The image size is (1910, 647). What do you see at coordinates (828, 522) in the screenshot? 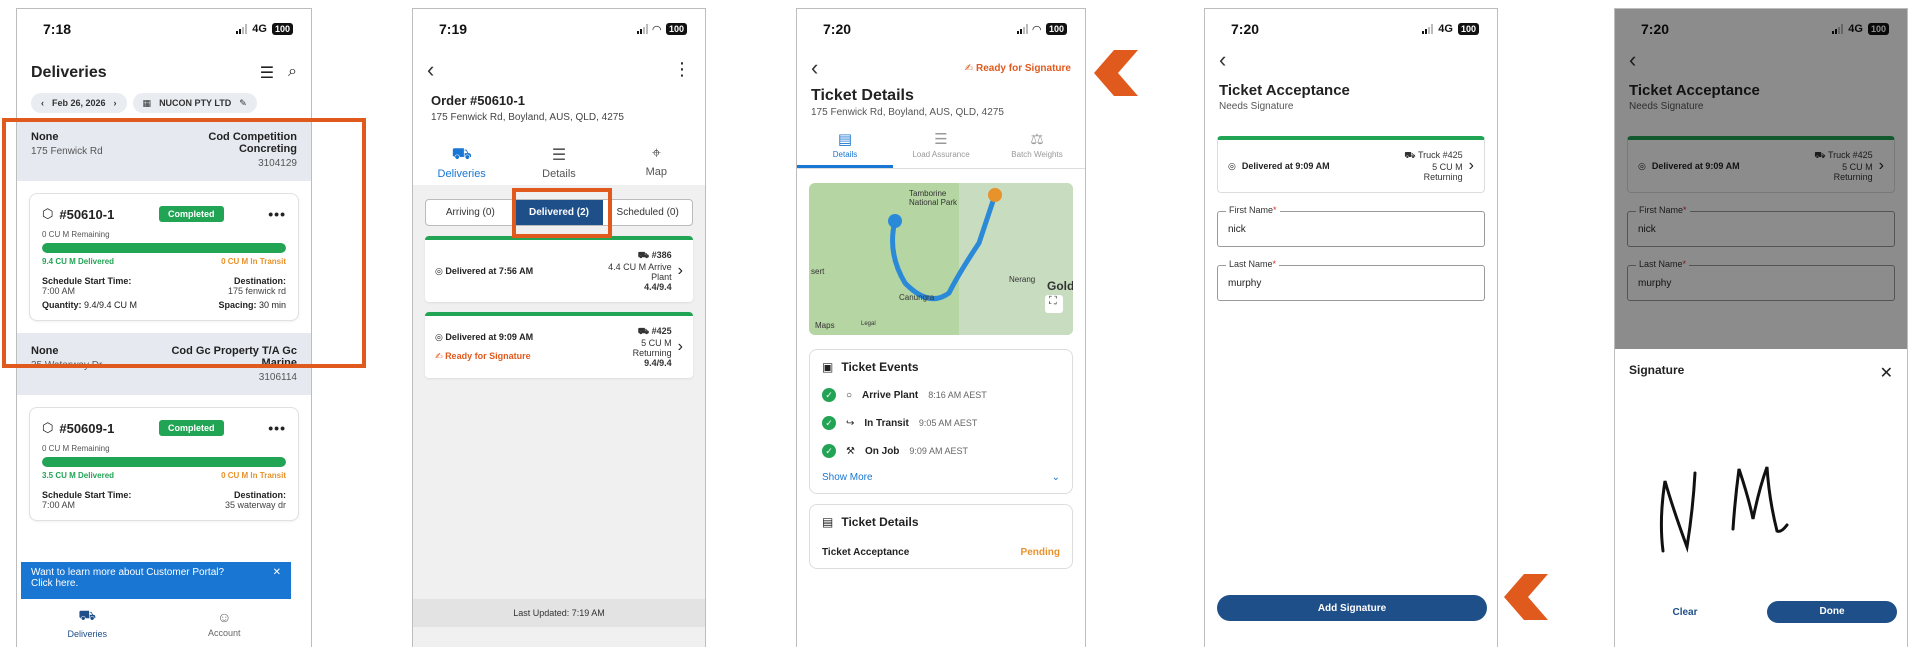
I see `receipt-icon: ▤` at bounding box center [828, 522].